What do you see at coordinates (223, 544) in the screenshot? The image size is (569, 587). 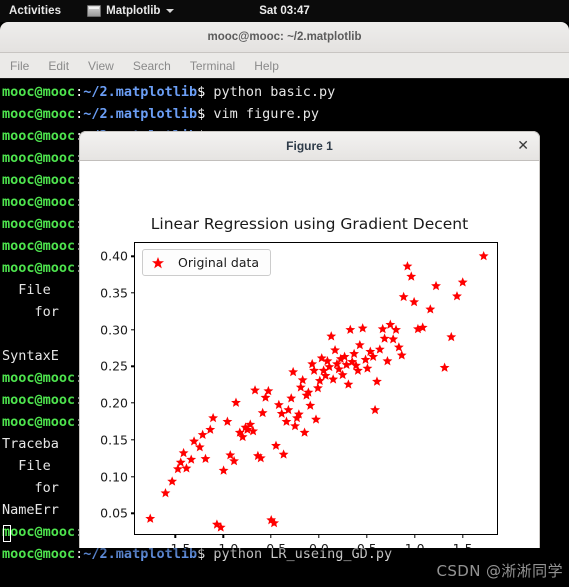 I see `x-tick-label: −1.0` at bounding box center [223, 544].